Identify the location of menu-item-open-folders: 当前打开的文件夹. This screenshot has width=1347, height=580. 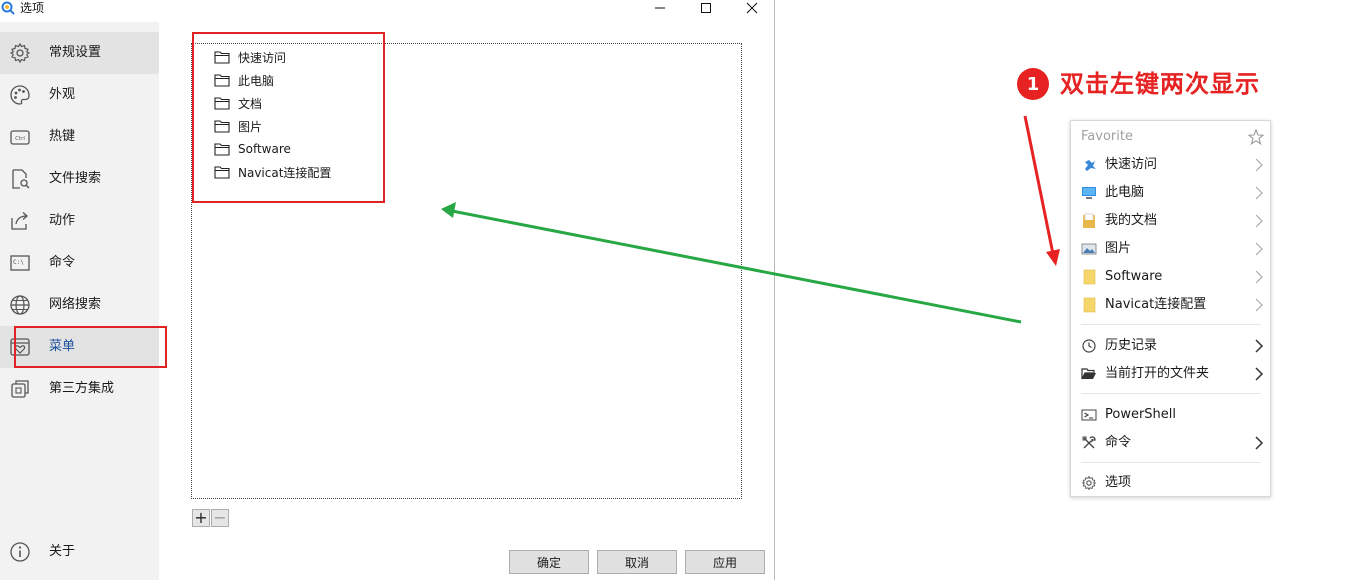
(1170, 374).